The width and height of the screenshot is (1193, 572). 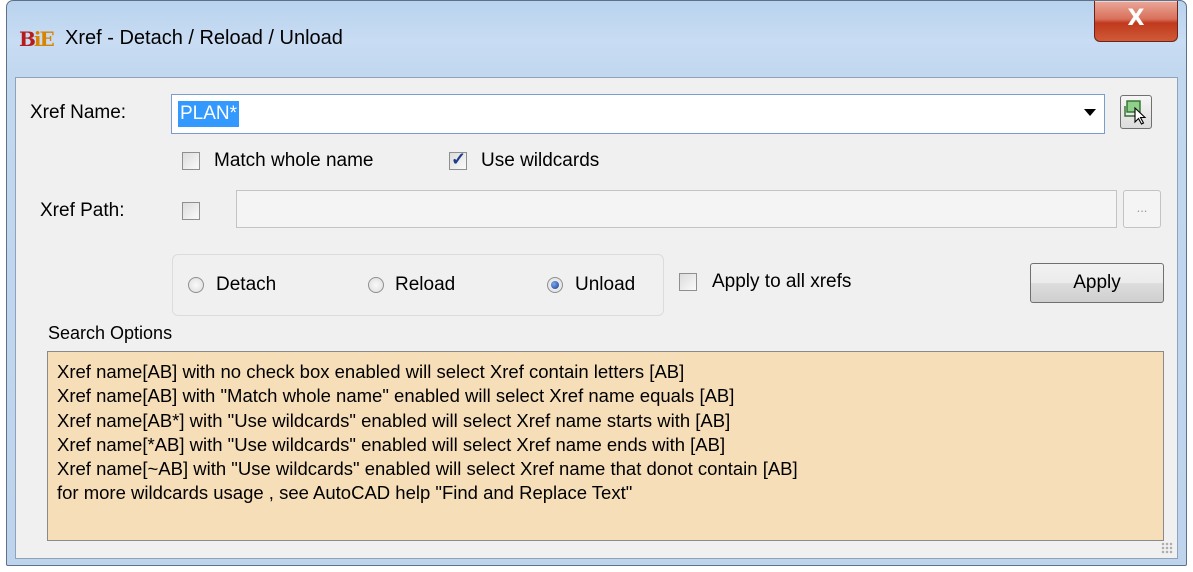 I want to click on select-object-icon, so click(x=1135, y=112).